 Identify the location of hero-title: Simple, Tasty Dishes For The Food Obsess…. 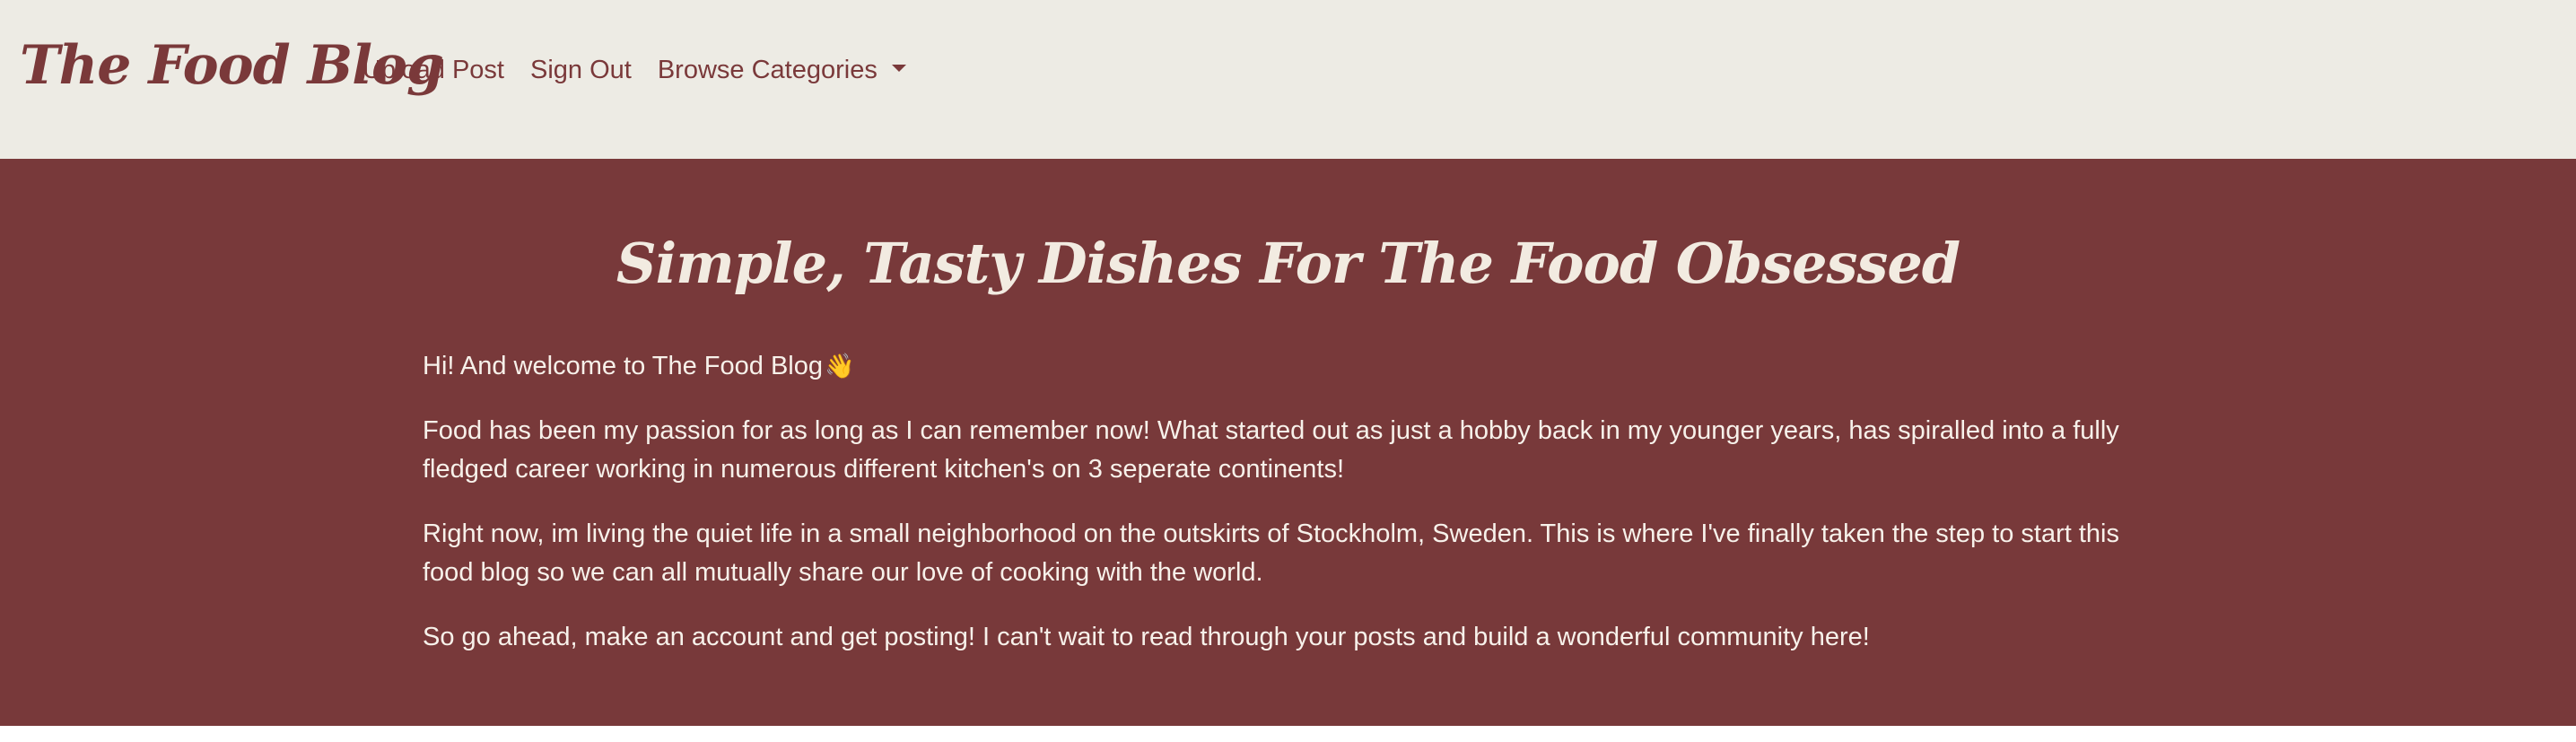
(1288, 263).